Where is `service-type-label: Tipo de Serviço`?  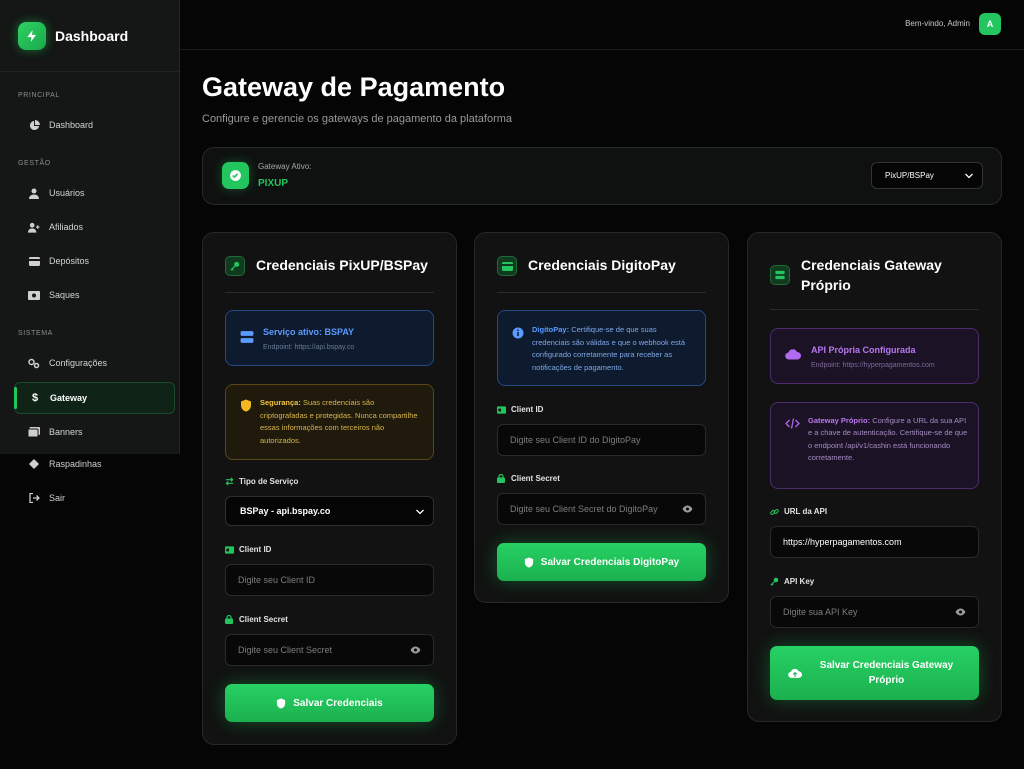
service-type-label: Tipo de Serviço is located at coordinates (261, 481).